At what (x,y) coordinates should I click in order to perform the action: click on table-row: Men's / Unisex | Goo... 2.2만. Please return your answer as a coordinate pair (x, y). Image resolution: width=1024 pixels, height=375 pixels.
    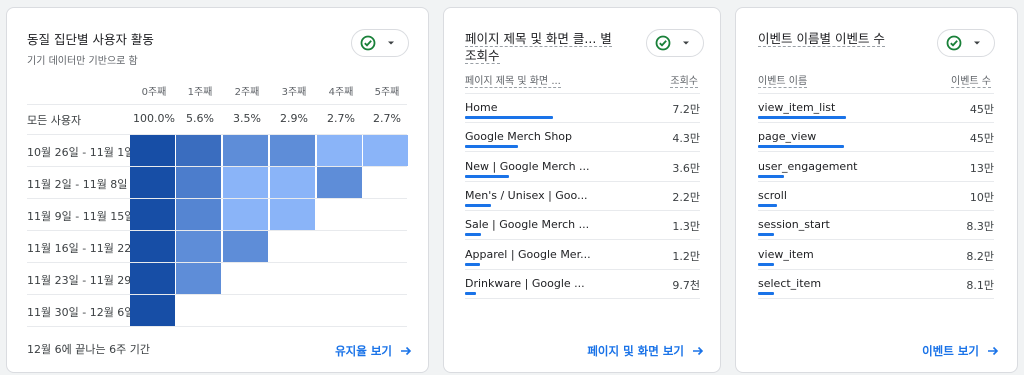
    Looking at the image, I should click on (582, 196).